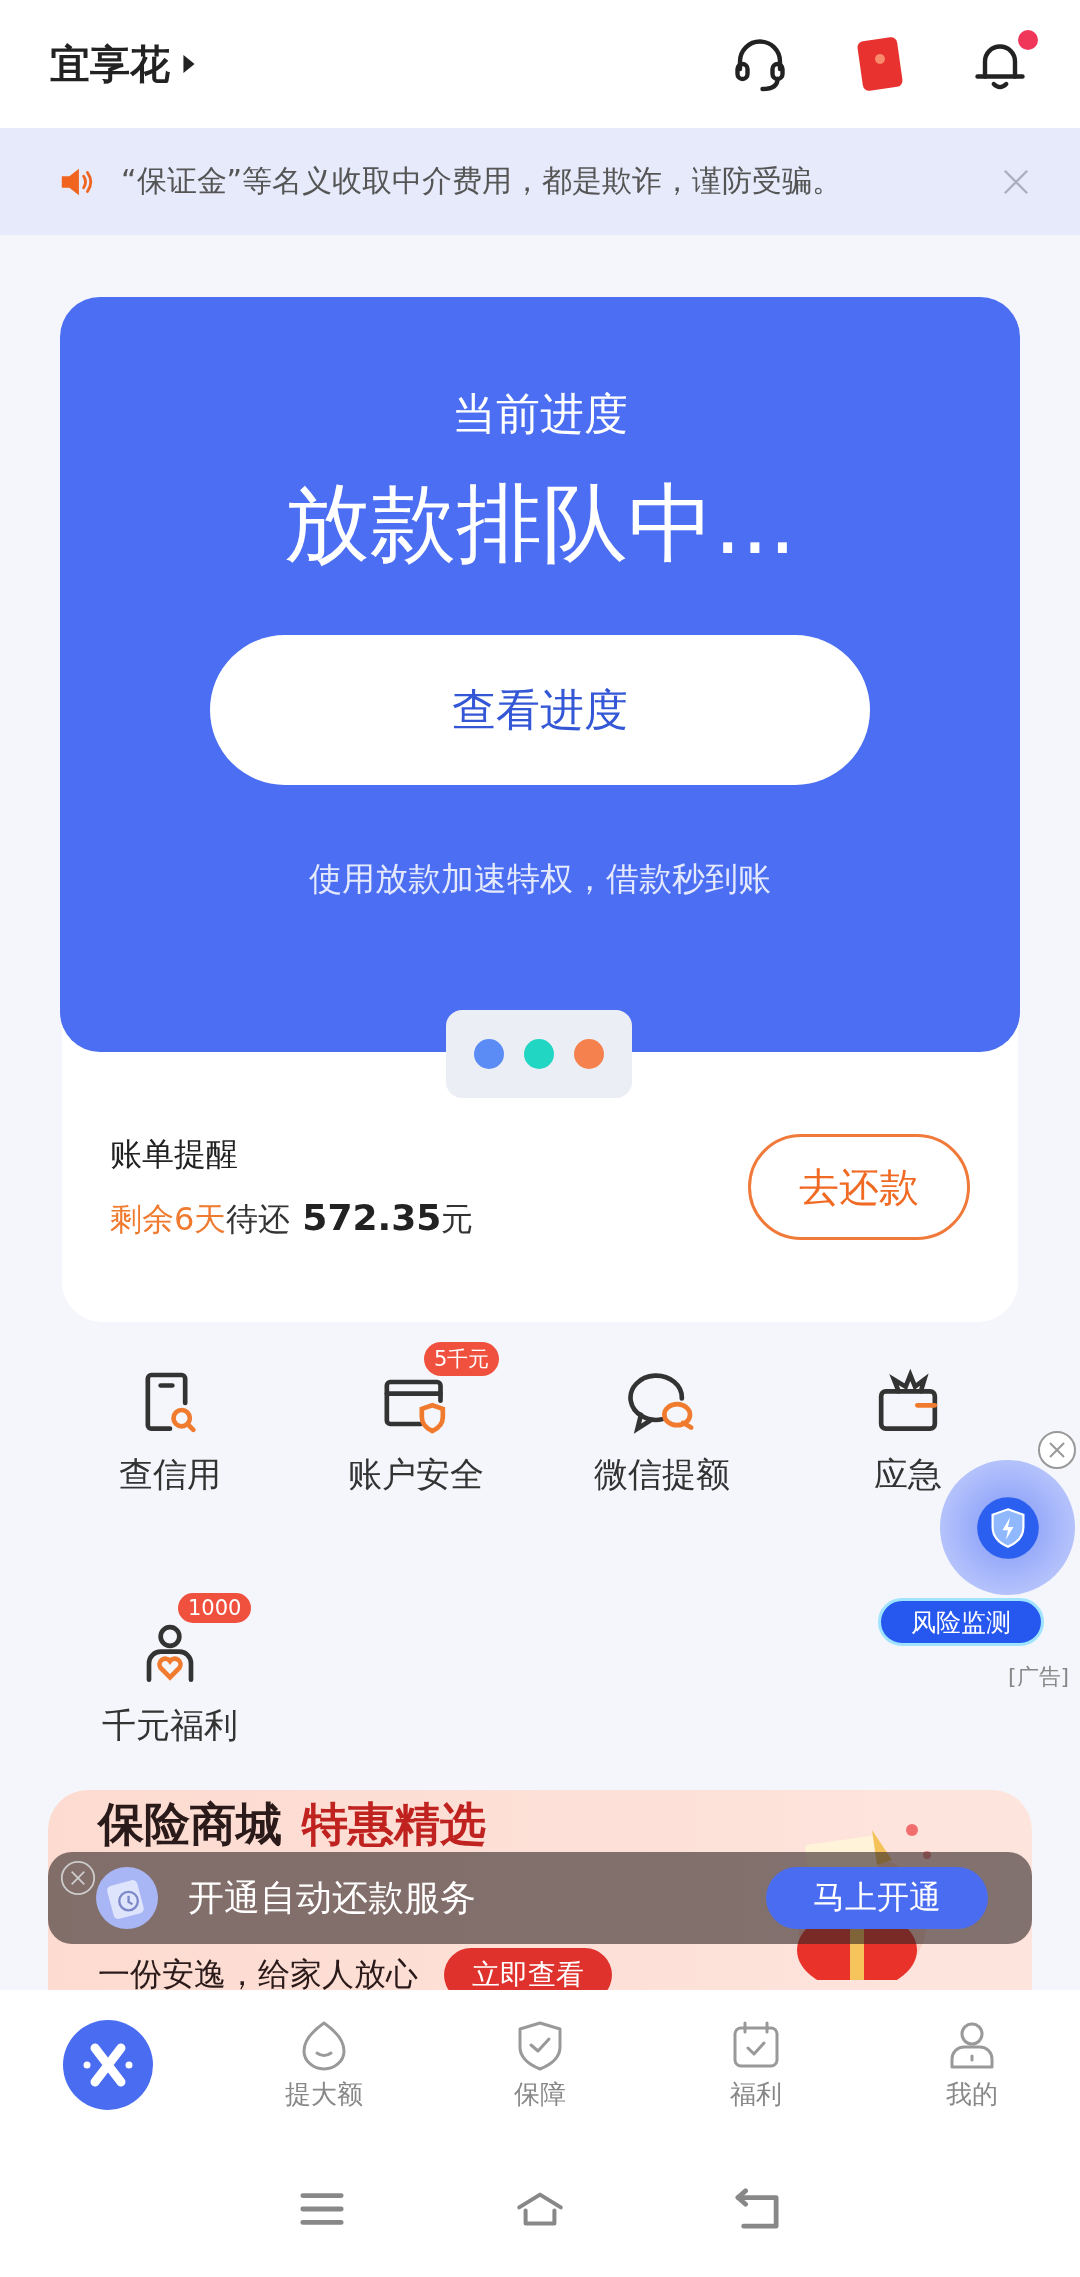  What do you see at coordinates (190, 1824) in the screenshot?
I see `insurance-title: 保险商城` at bounding box center [190, 1824].